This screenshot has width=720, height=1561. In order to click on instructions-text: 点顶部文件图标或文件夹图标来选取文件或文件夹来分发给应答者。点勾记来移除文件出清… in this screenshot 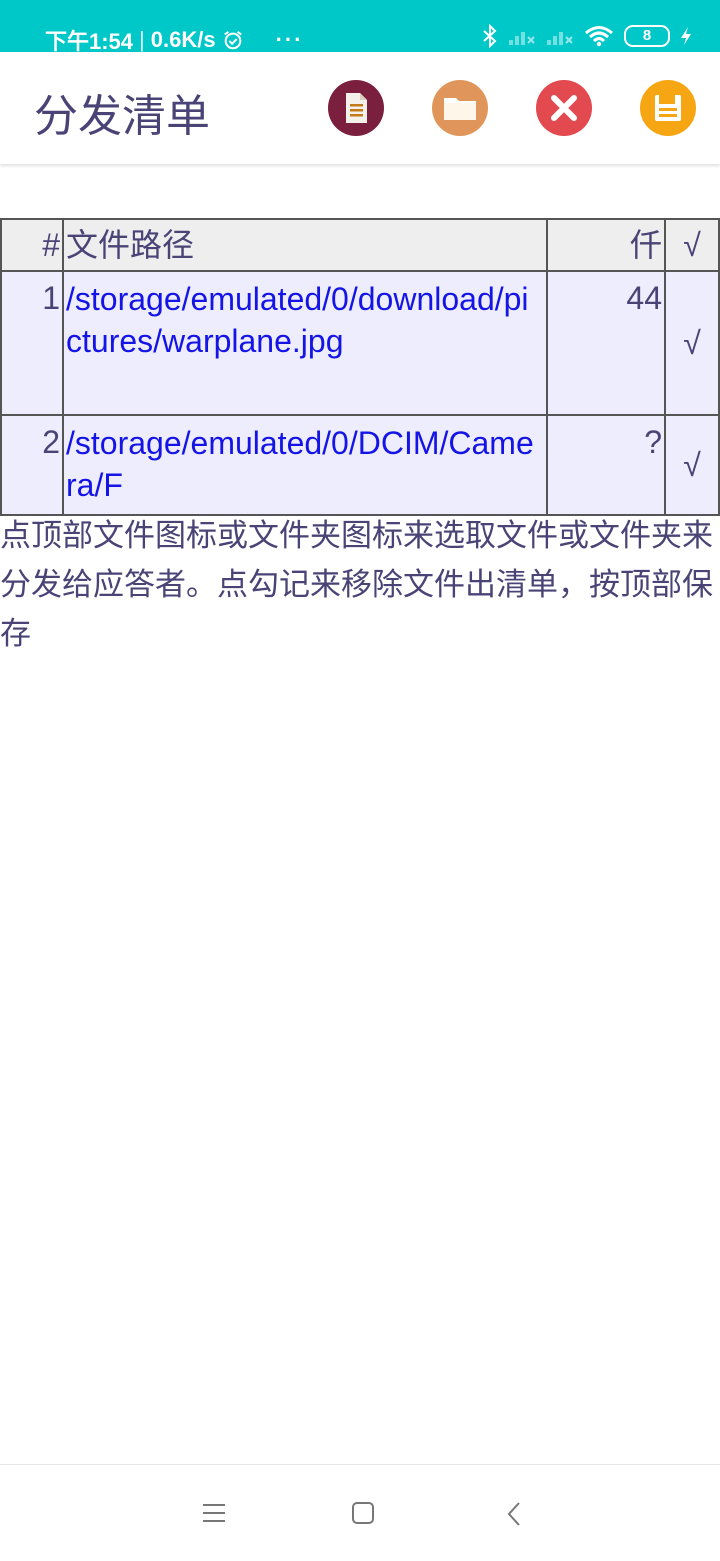, I will do `click(356, 585)`.